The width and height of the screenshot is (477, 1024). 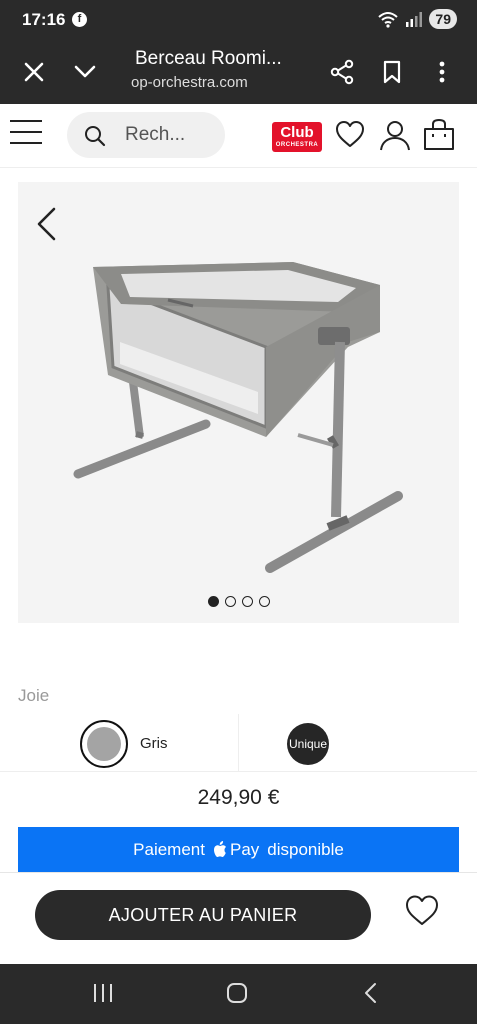 What do you see at coordinates (44, 19) in the screenshot?
I see `status-time: 17:16` at bounding box center [44, 19].